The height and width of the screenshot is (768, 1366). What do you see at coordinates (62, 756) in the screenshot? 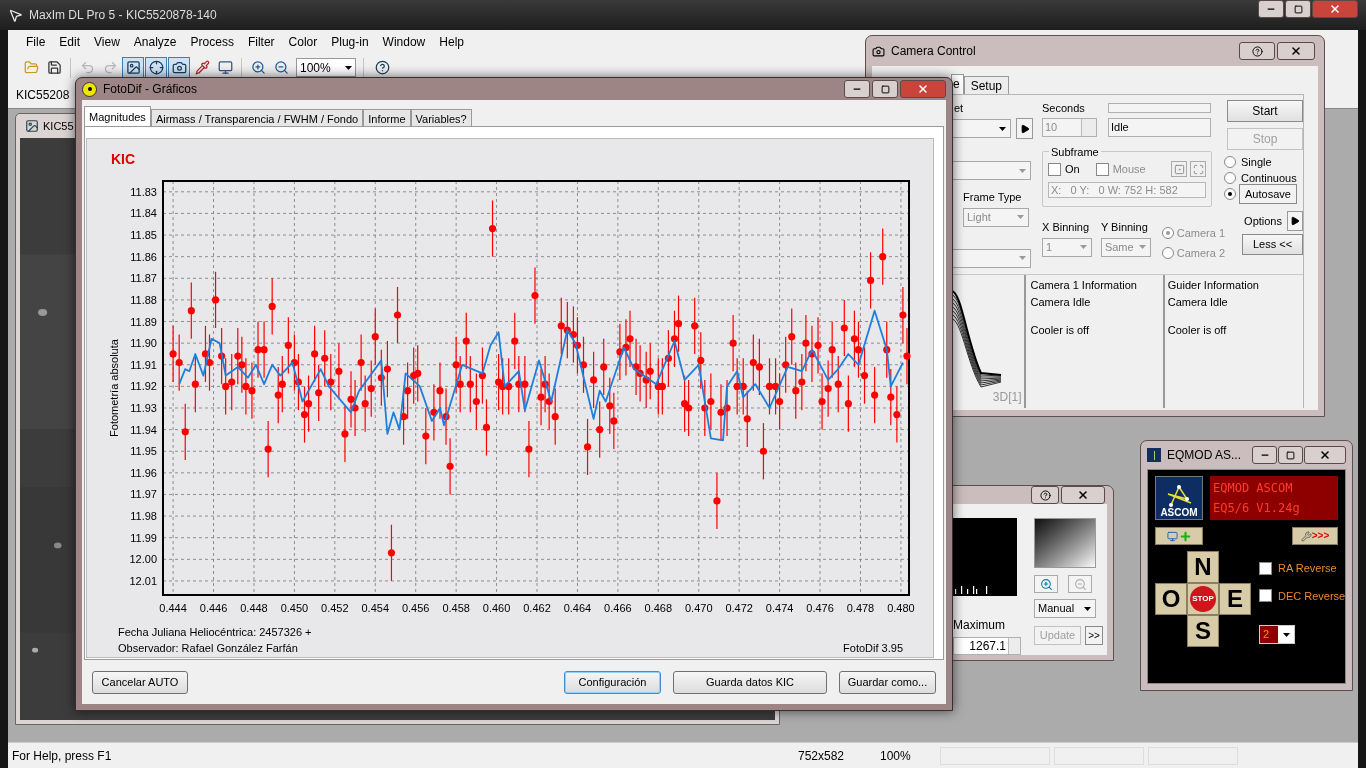
I see `status-text: For Help, press F1` at bounding box center [62, 756].